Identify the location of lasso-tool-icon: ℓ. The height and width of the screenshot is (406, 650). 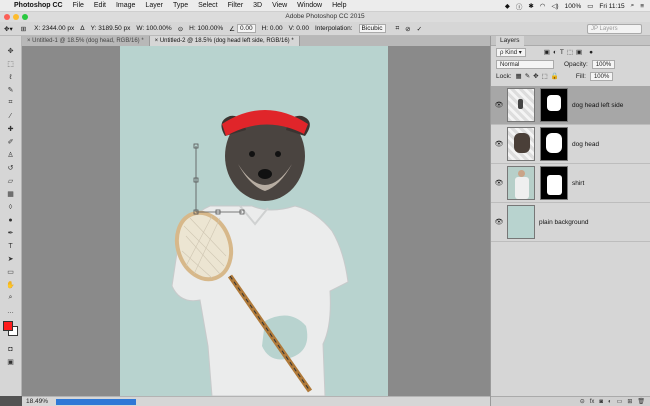
(11, 77).